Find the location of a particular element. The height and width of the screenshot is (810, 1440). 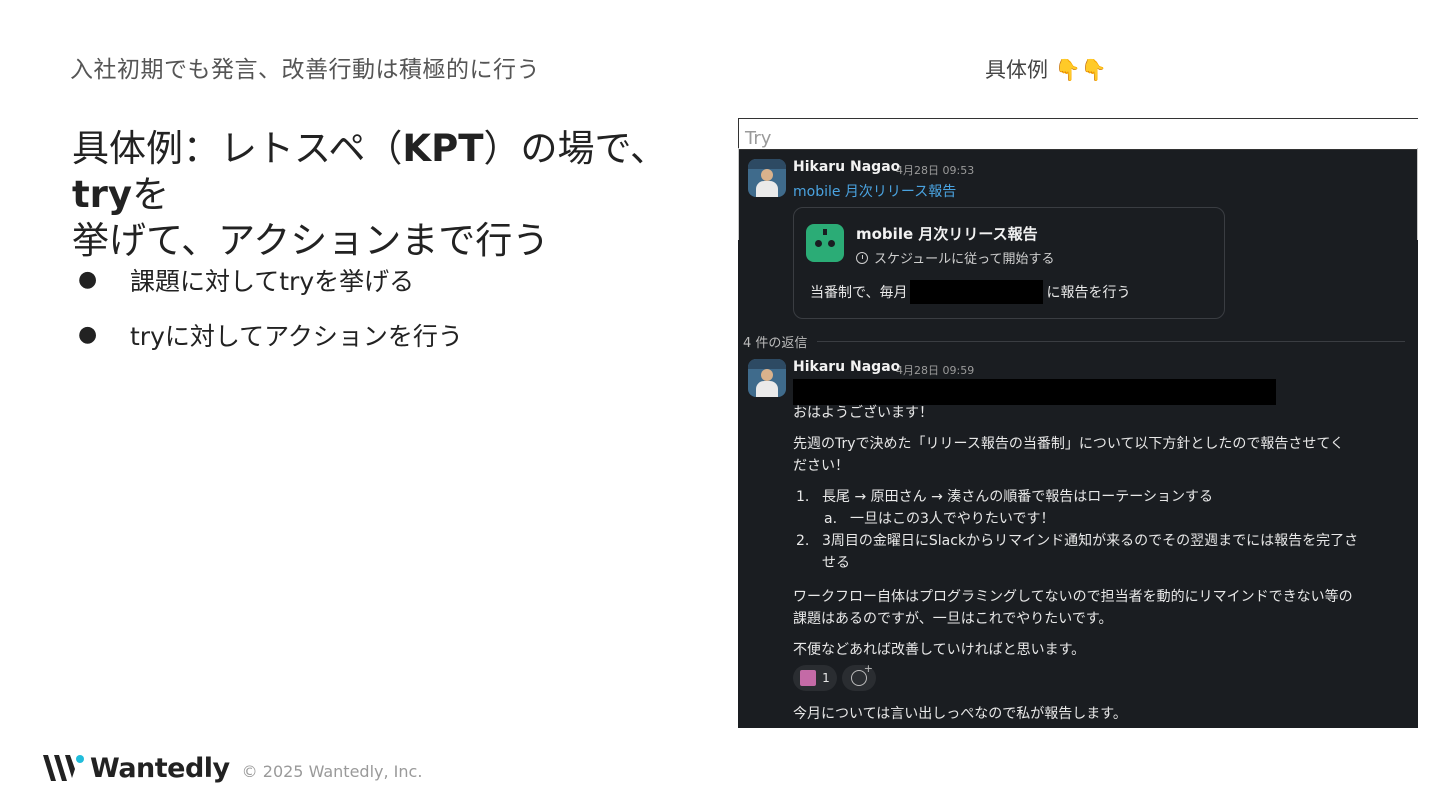

reaction-count: 1 is located at coordinates (826, 678).